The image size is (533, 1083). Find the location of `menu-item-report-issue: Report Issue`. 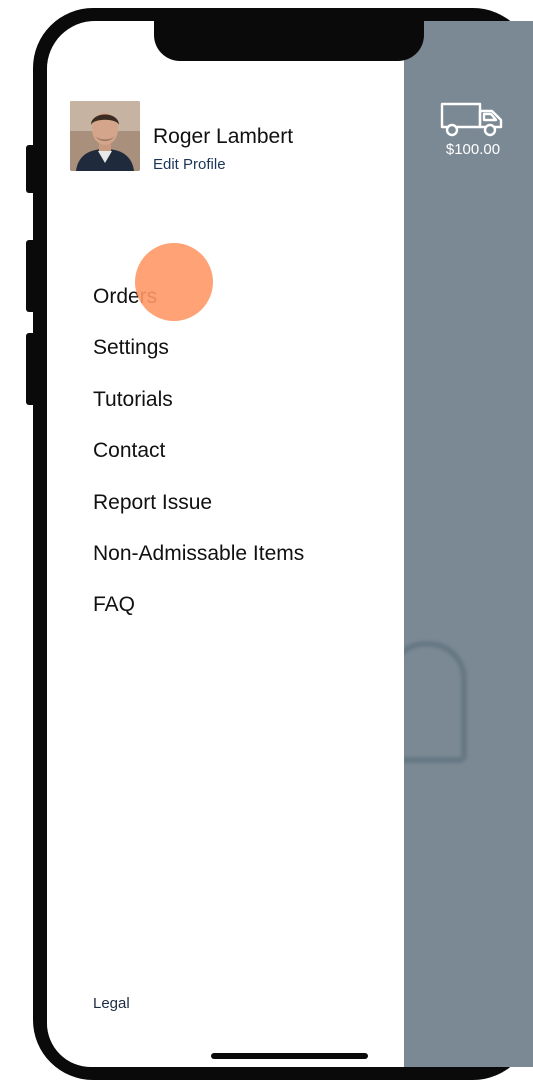

menu-item-report-issue: Report Issue is located at coordinates (198, 514).